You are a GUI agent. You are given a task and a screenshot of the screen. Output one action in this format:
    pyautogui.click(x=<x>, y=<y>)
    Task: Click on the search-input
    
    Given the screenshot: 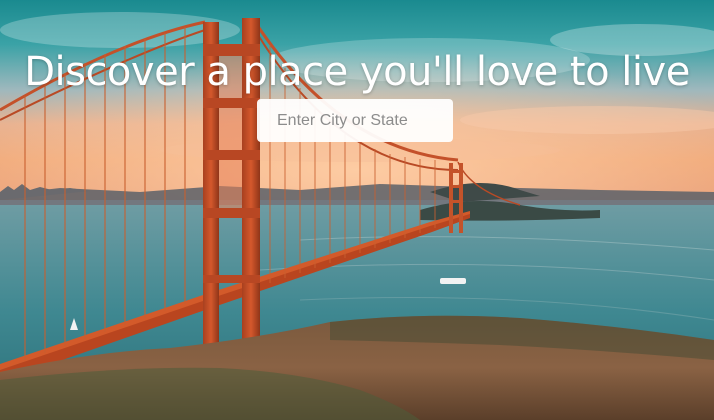 What is the action you would take?
    pyautogui.click(x=355, y=120)
    